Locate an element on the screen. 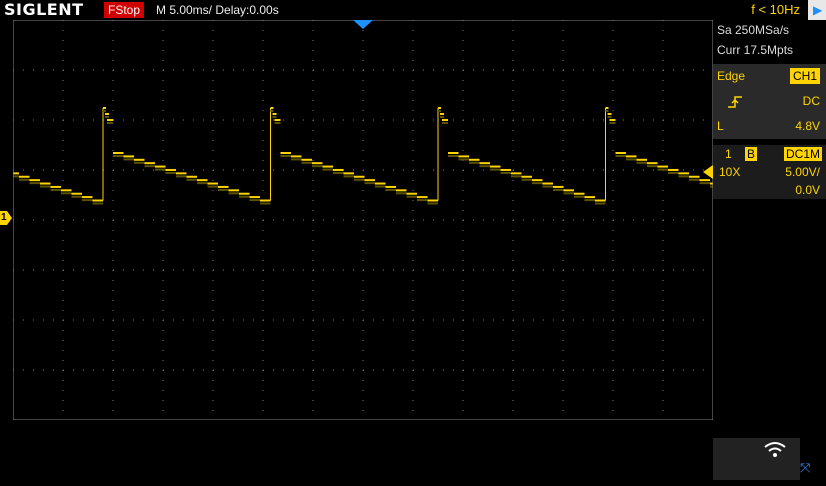 The width and height of the screenshot is (826, 486). probe-ratio: 10X is located at coordinates (730, 172).